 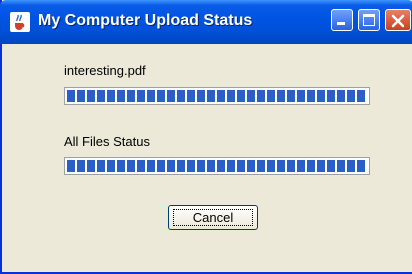 I want to click on window-title: My Computer Upload Status, so click(x=145, y=20).